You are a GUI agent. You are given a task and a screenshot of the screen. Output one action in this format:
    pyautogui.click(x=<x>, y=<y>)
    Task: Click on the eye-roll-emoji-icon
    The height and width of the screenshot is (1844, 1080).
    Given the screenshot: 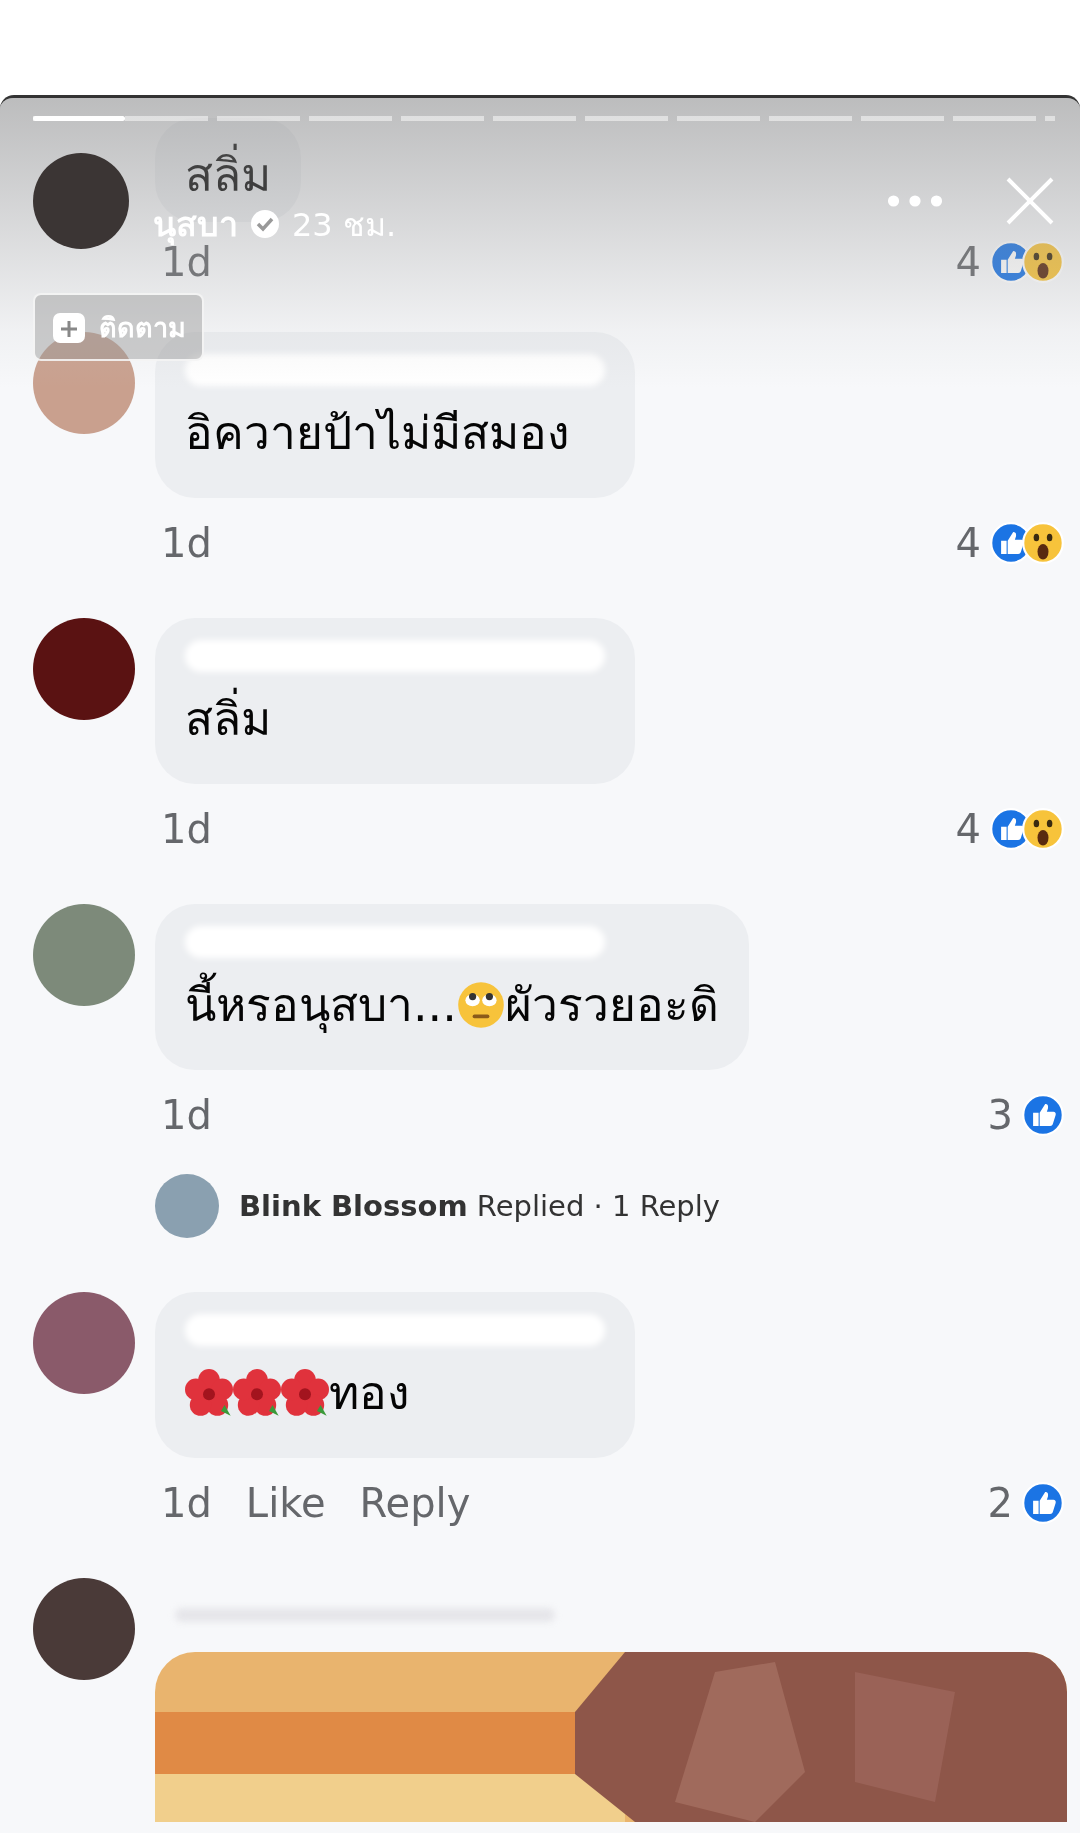 What is the action you would take?
    pyautogui.click(x=480, y=1005)
    